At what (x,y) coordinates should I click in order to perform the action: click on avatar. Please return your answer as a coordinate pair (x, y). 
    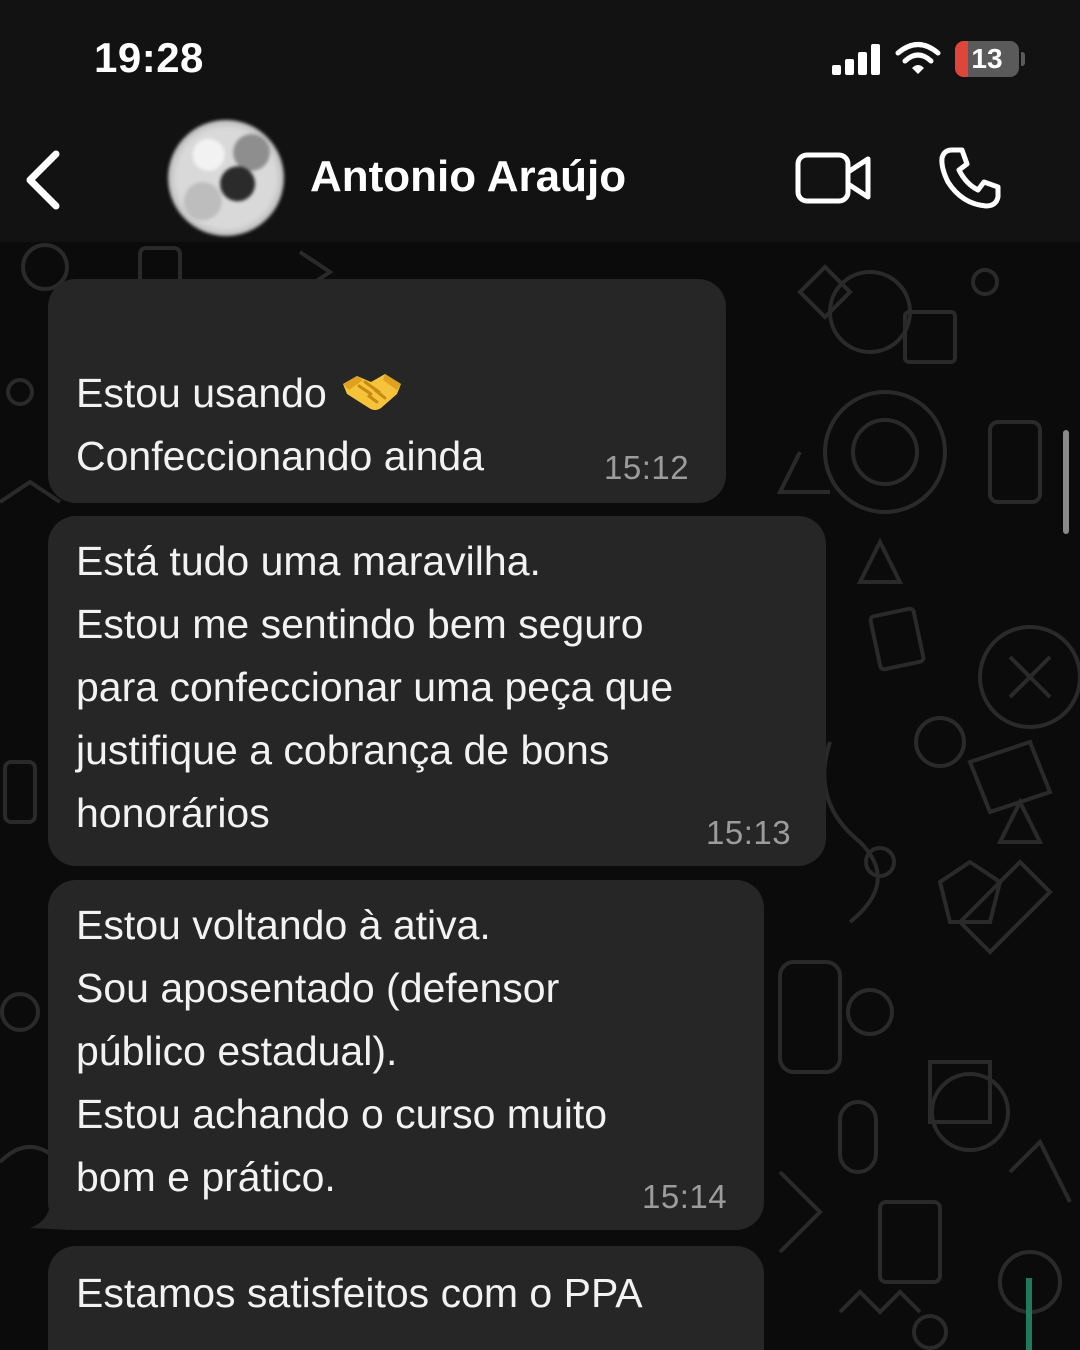
    Looking at the image, I should click on (226, 178).